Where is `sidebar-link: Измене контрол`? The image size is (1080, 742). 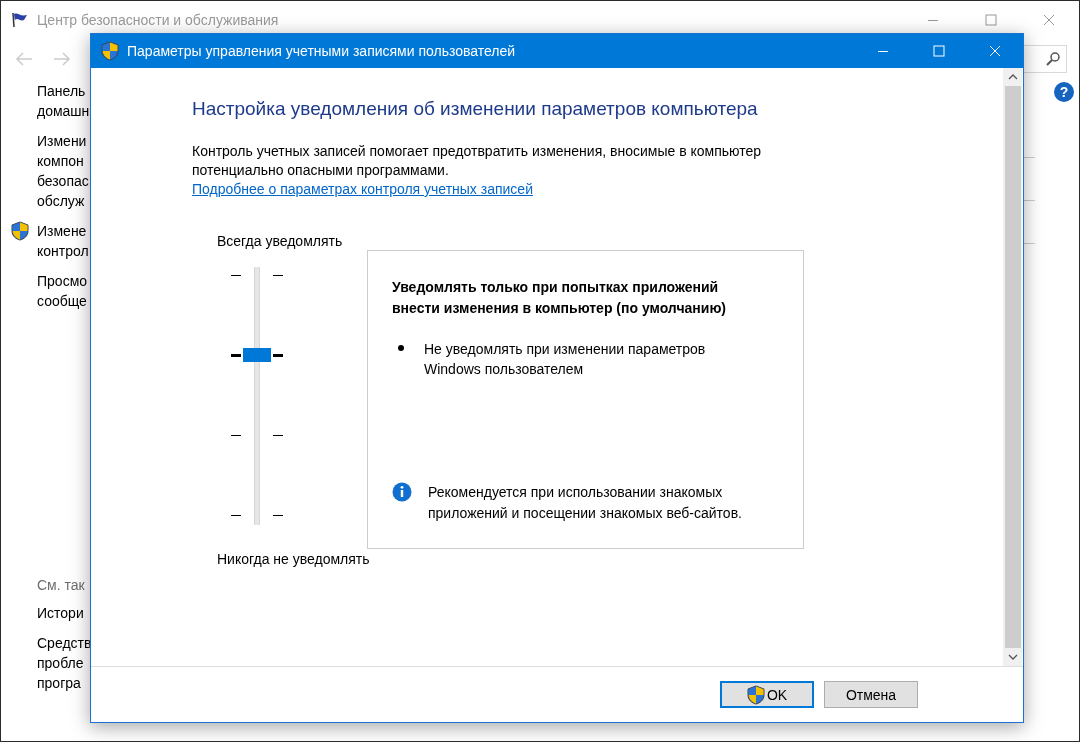 sidebar-link: Измене контрол is located at coordinates (63, 241).